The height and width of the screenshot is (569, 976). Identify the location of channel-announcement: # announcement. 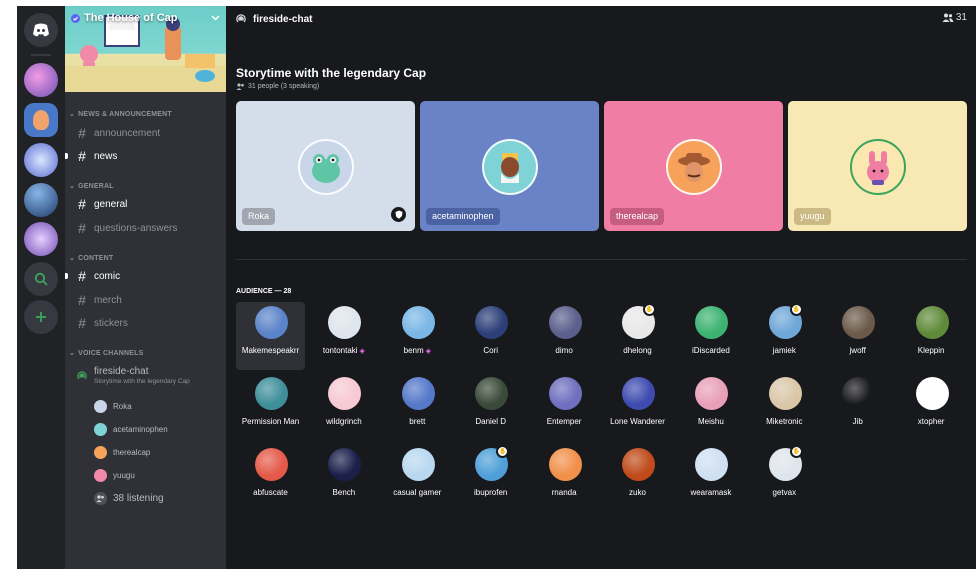
(118, 133).